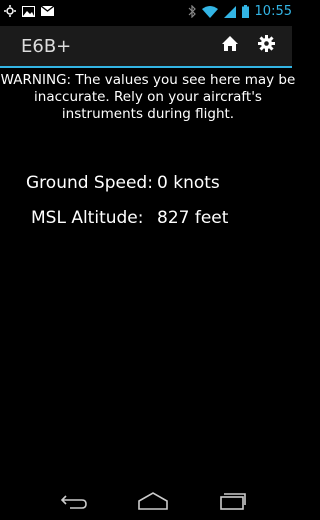 The width and height of the screenshot is (320, 520). Describe the element at coordinates (273, 11) in the screenshot. I see `clock: 10:55` at that location.